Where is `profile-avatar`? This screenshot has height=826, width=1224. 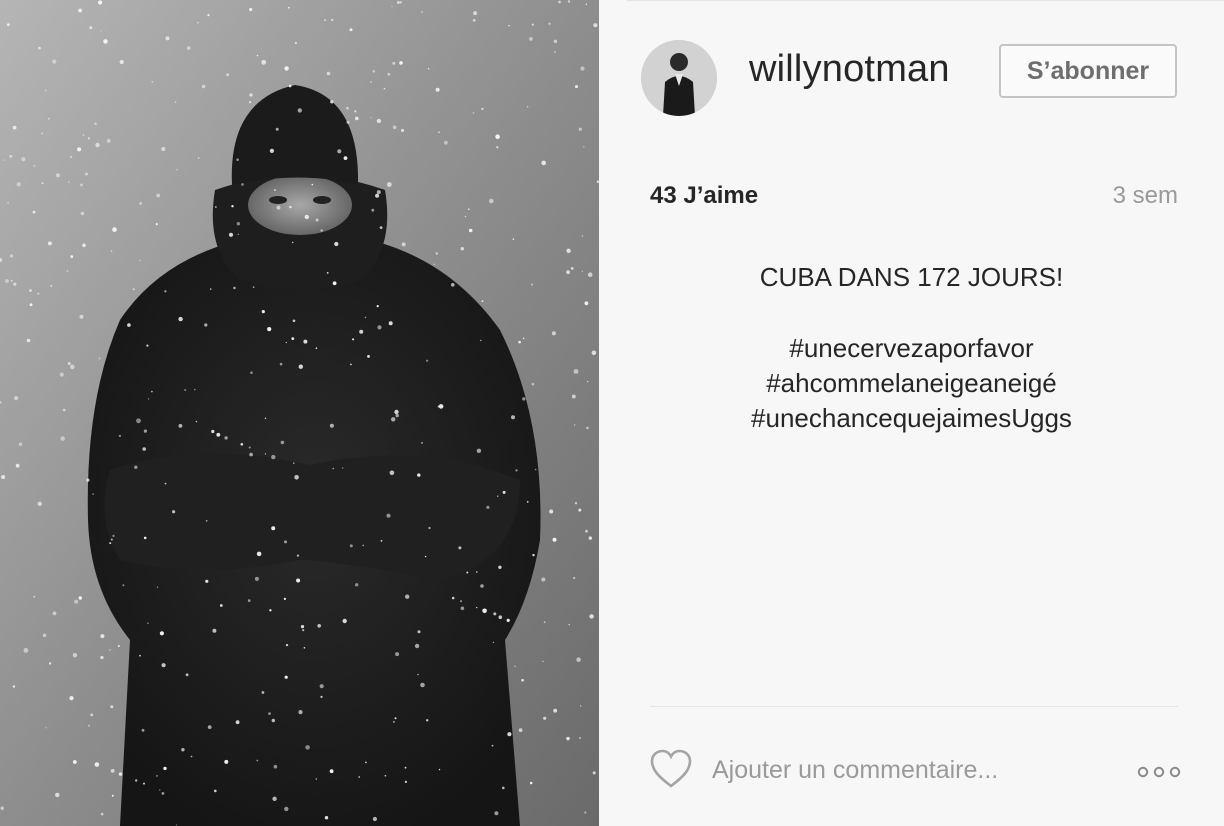
profile-avatar is located at coordinates (679, 78).